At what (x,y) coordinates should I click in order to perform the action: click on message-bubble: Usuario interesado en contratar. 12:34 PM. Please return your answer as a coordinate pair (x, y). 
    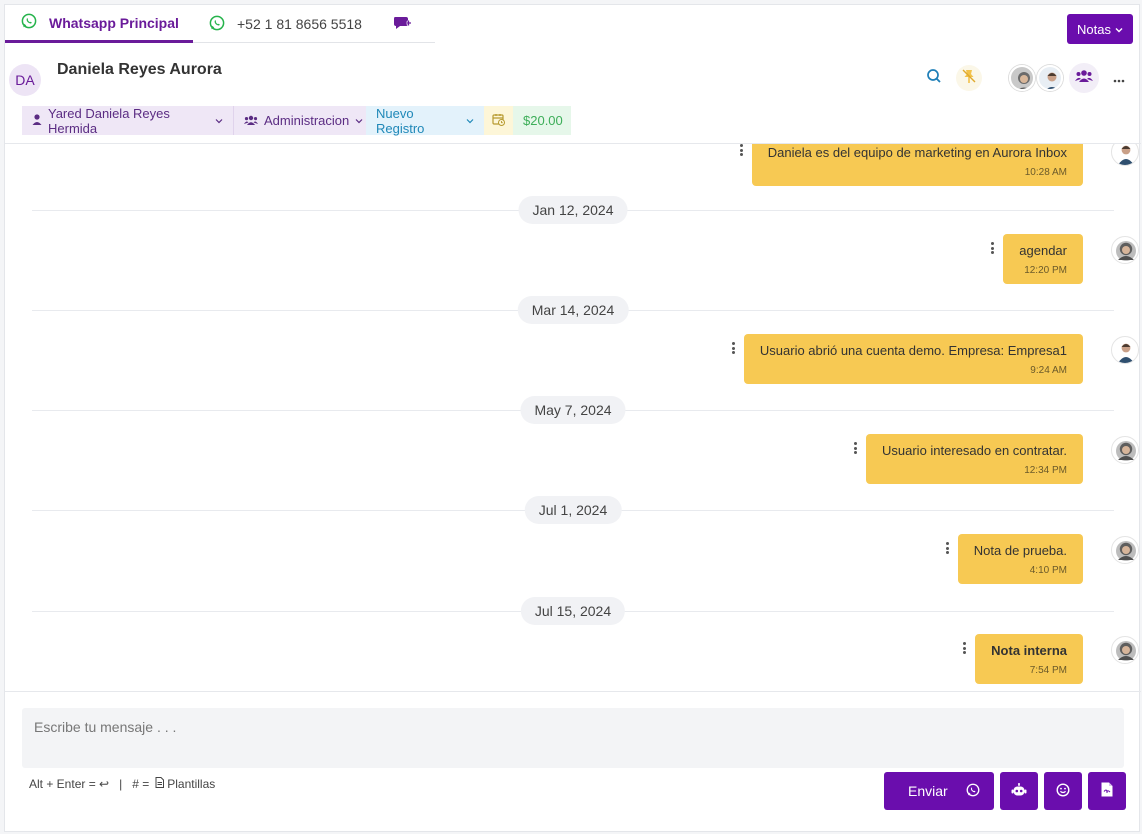
    Looking at the image, I should click on (974, 459).